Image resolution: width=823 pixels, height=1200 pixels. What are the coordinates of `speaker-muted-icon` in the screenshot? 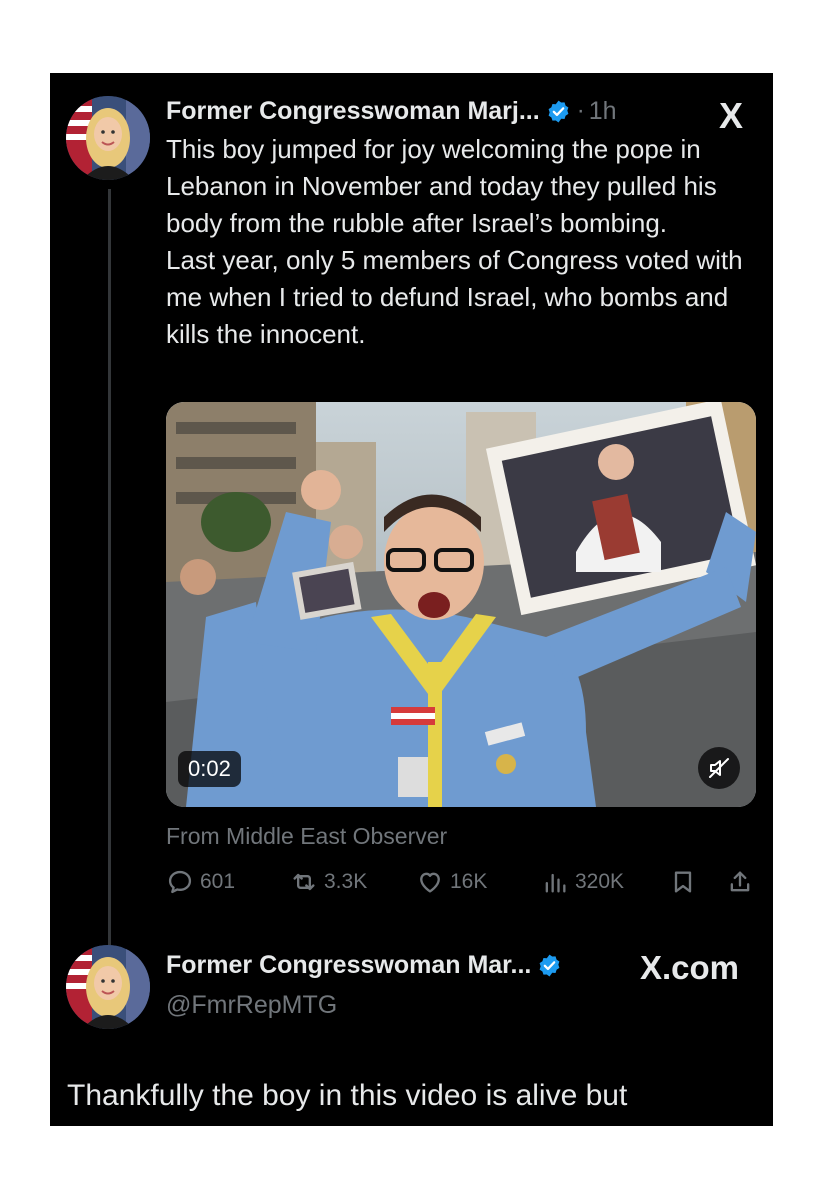 It's located at (719, 768).